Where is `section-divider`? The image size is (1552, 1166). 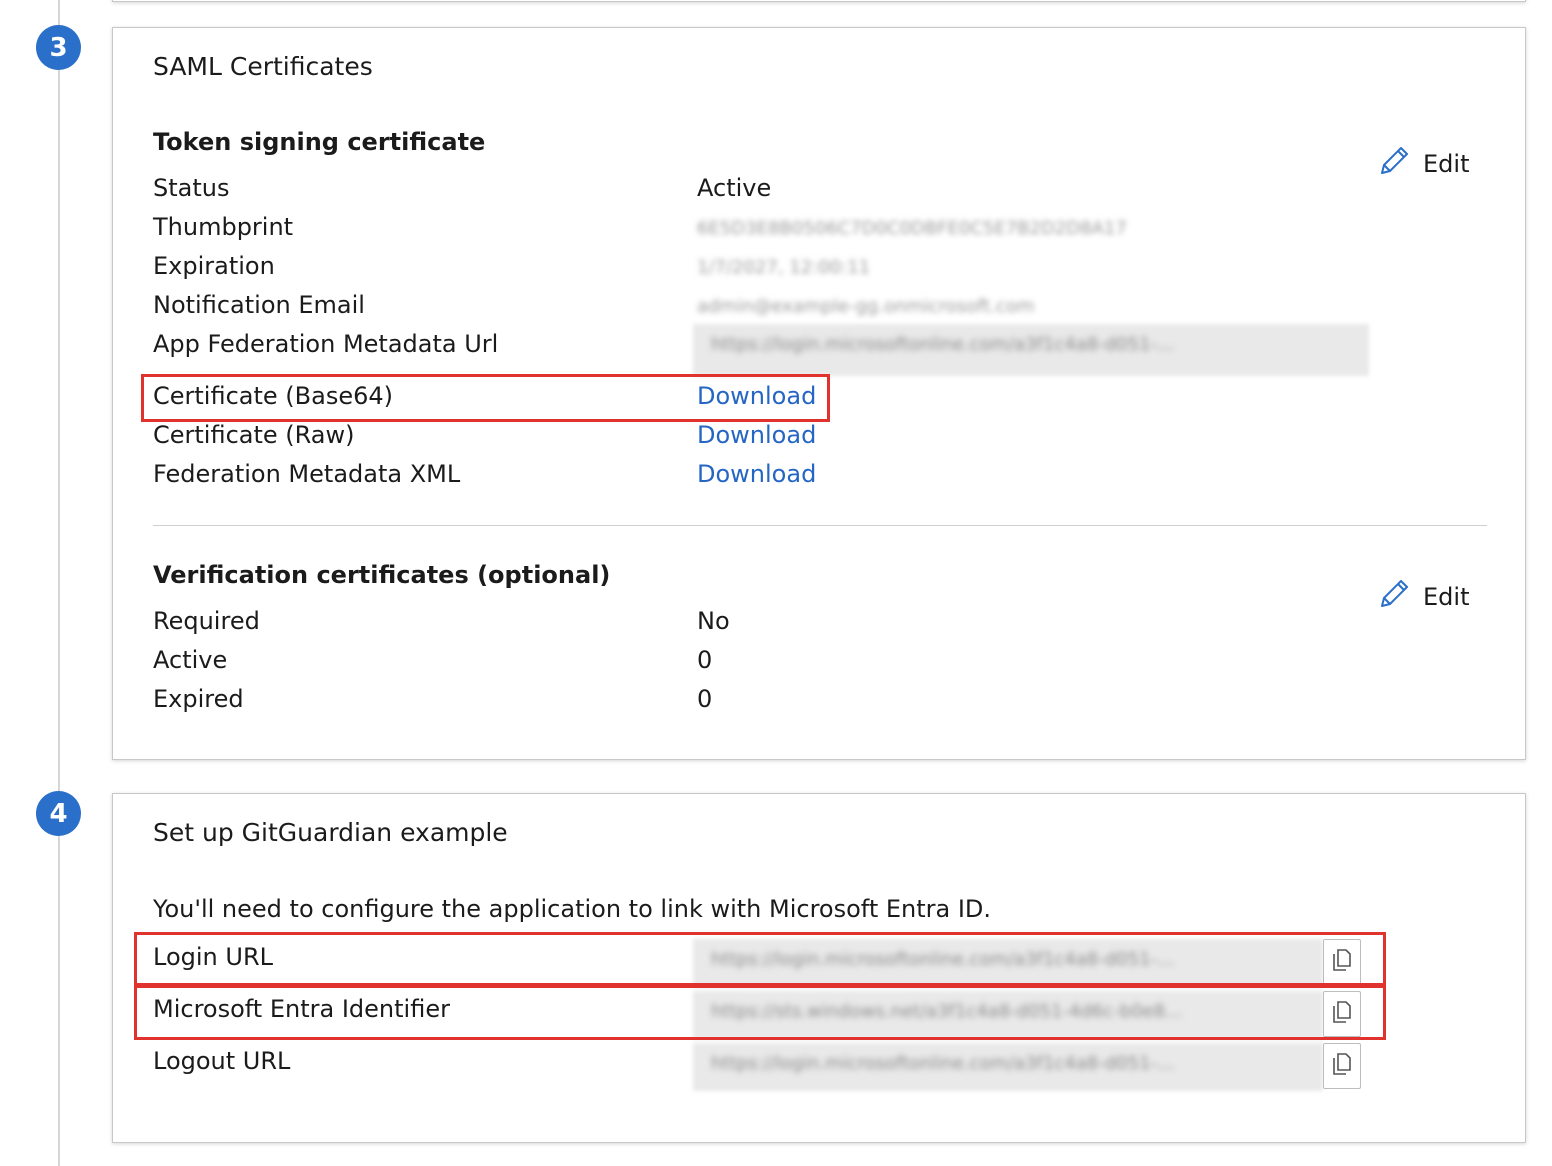
section-divider is located at coordinates (820, 525).